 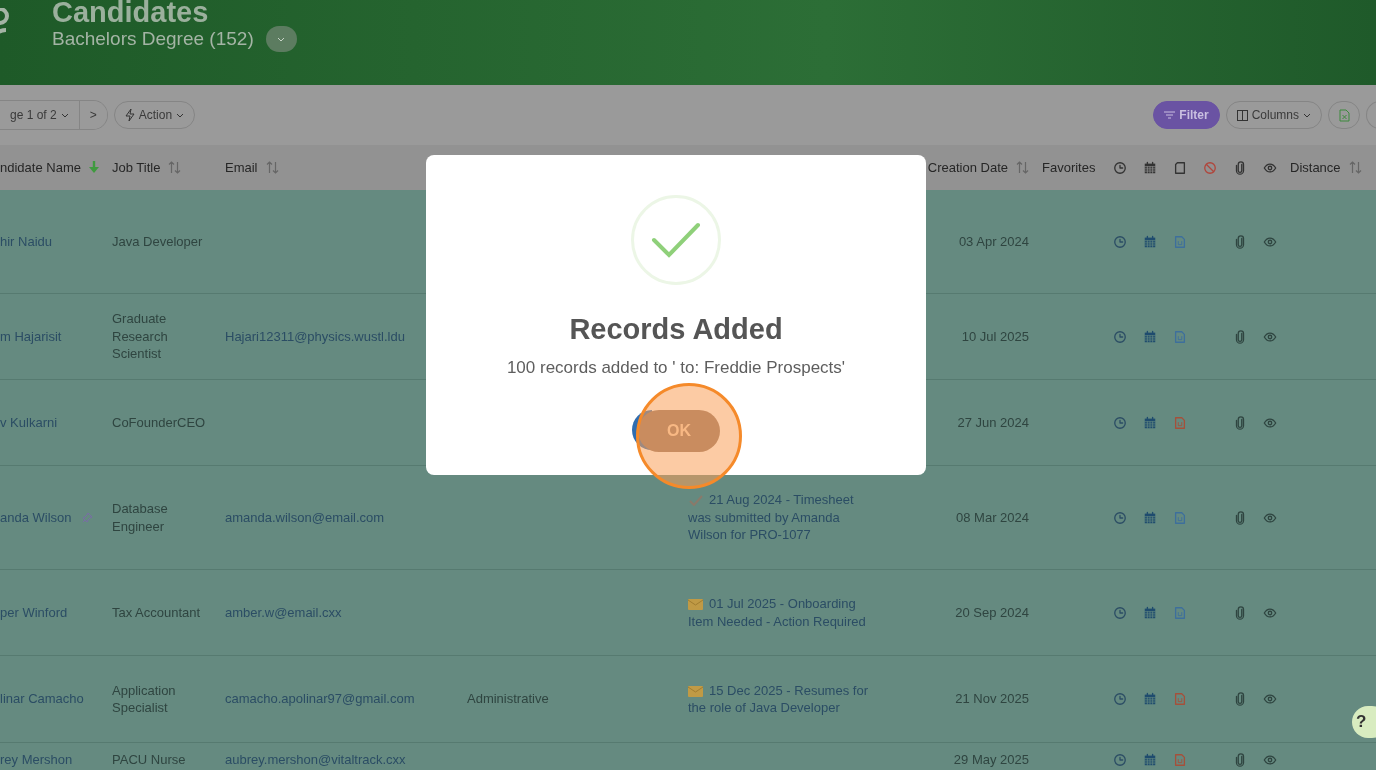 What do you see at coordinates (153, 39) in the screenshot?
I see `page-subtitle: Bachelors Degree (152)` at bounding box center [153, 39].